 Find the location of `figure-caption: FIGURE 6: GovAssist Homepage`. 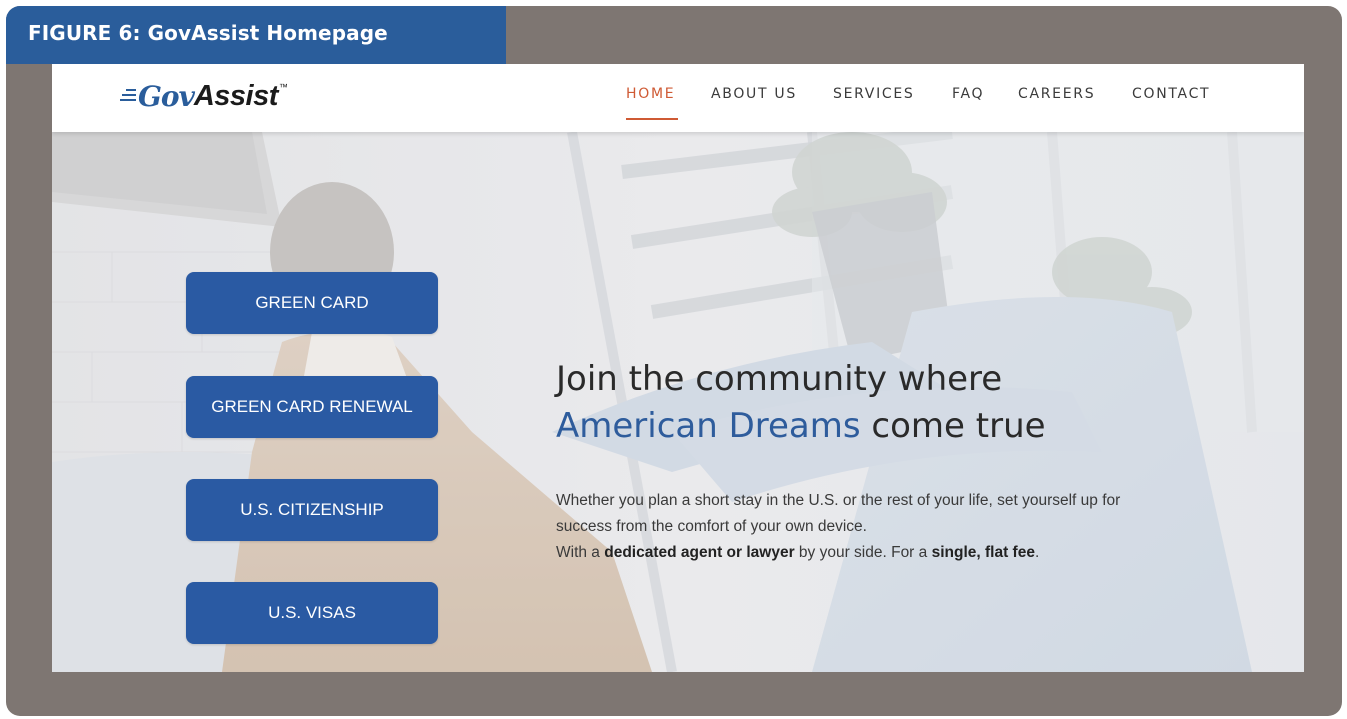

figure-caption: FIGURE 6: GovAssist Homepage is located at coordinates (256, 35).